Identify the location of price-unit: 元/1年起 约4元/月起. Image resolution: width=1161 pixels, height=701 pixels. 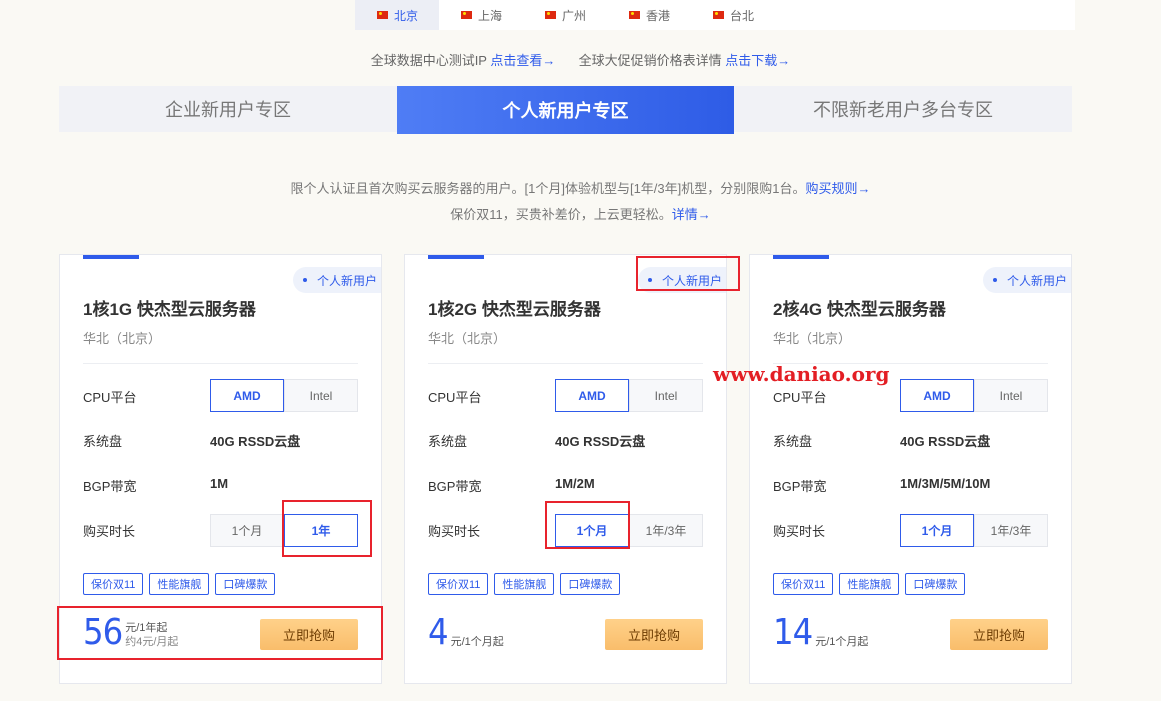
(151, 636).